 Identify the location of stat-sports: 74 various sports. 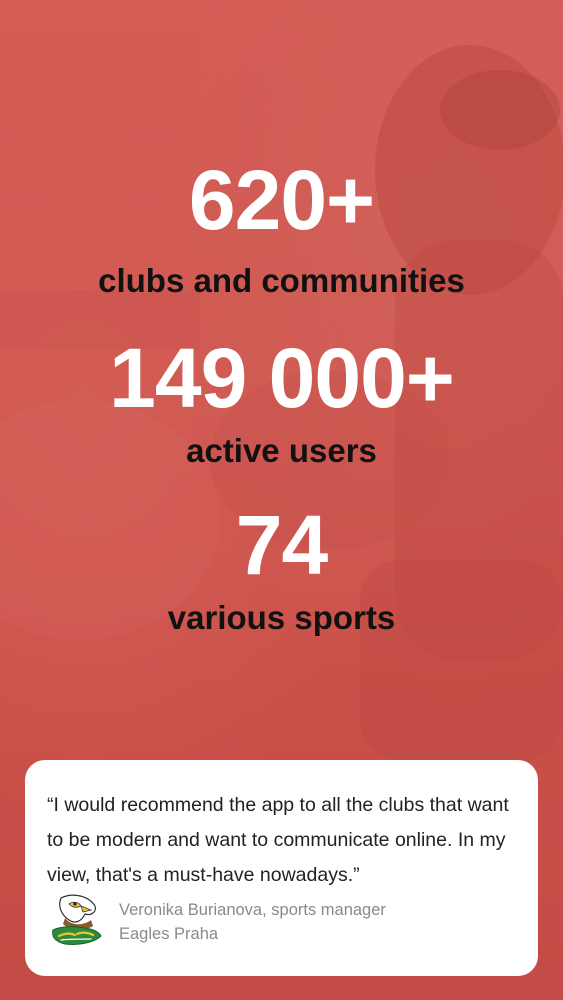
(281, 568).